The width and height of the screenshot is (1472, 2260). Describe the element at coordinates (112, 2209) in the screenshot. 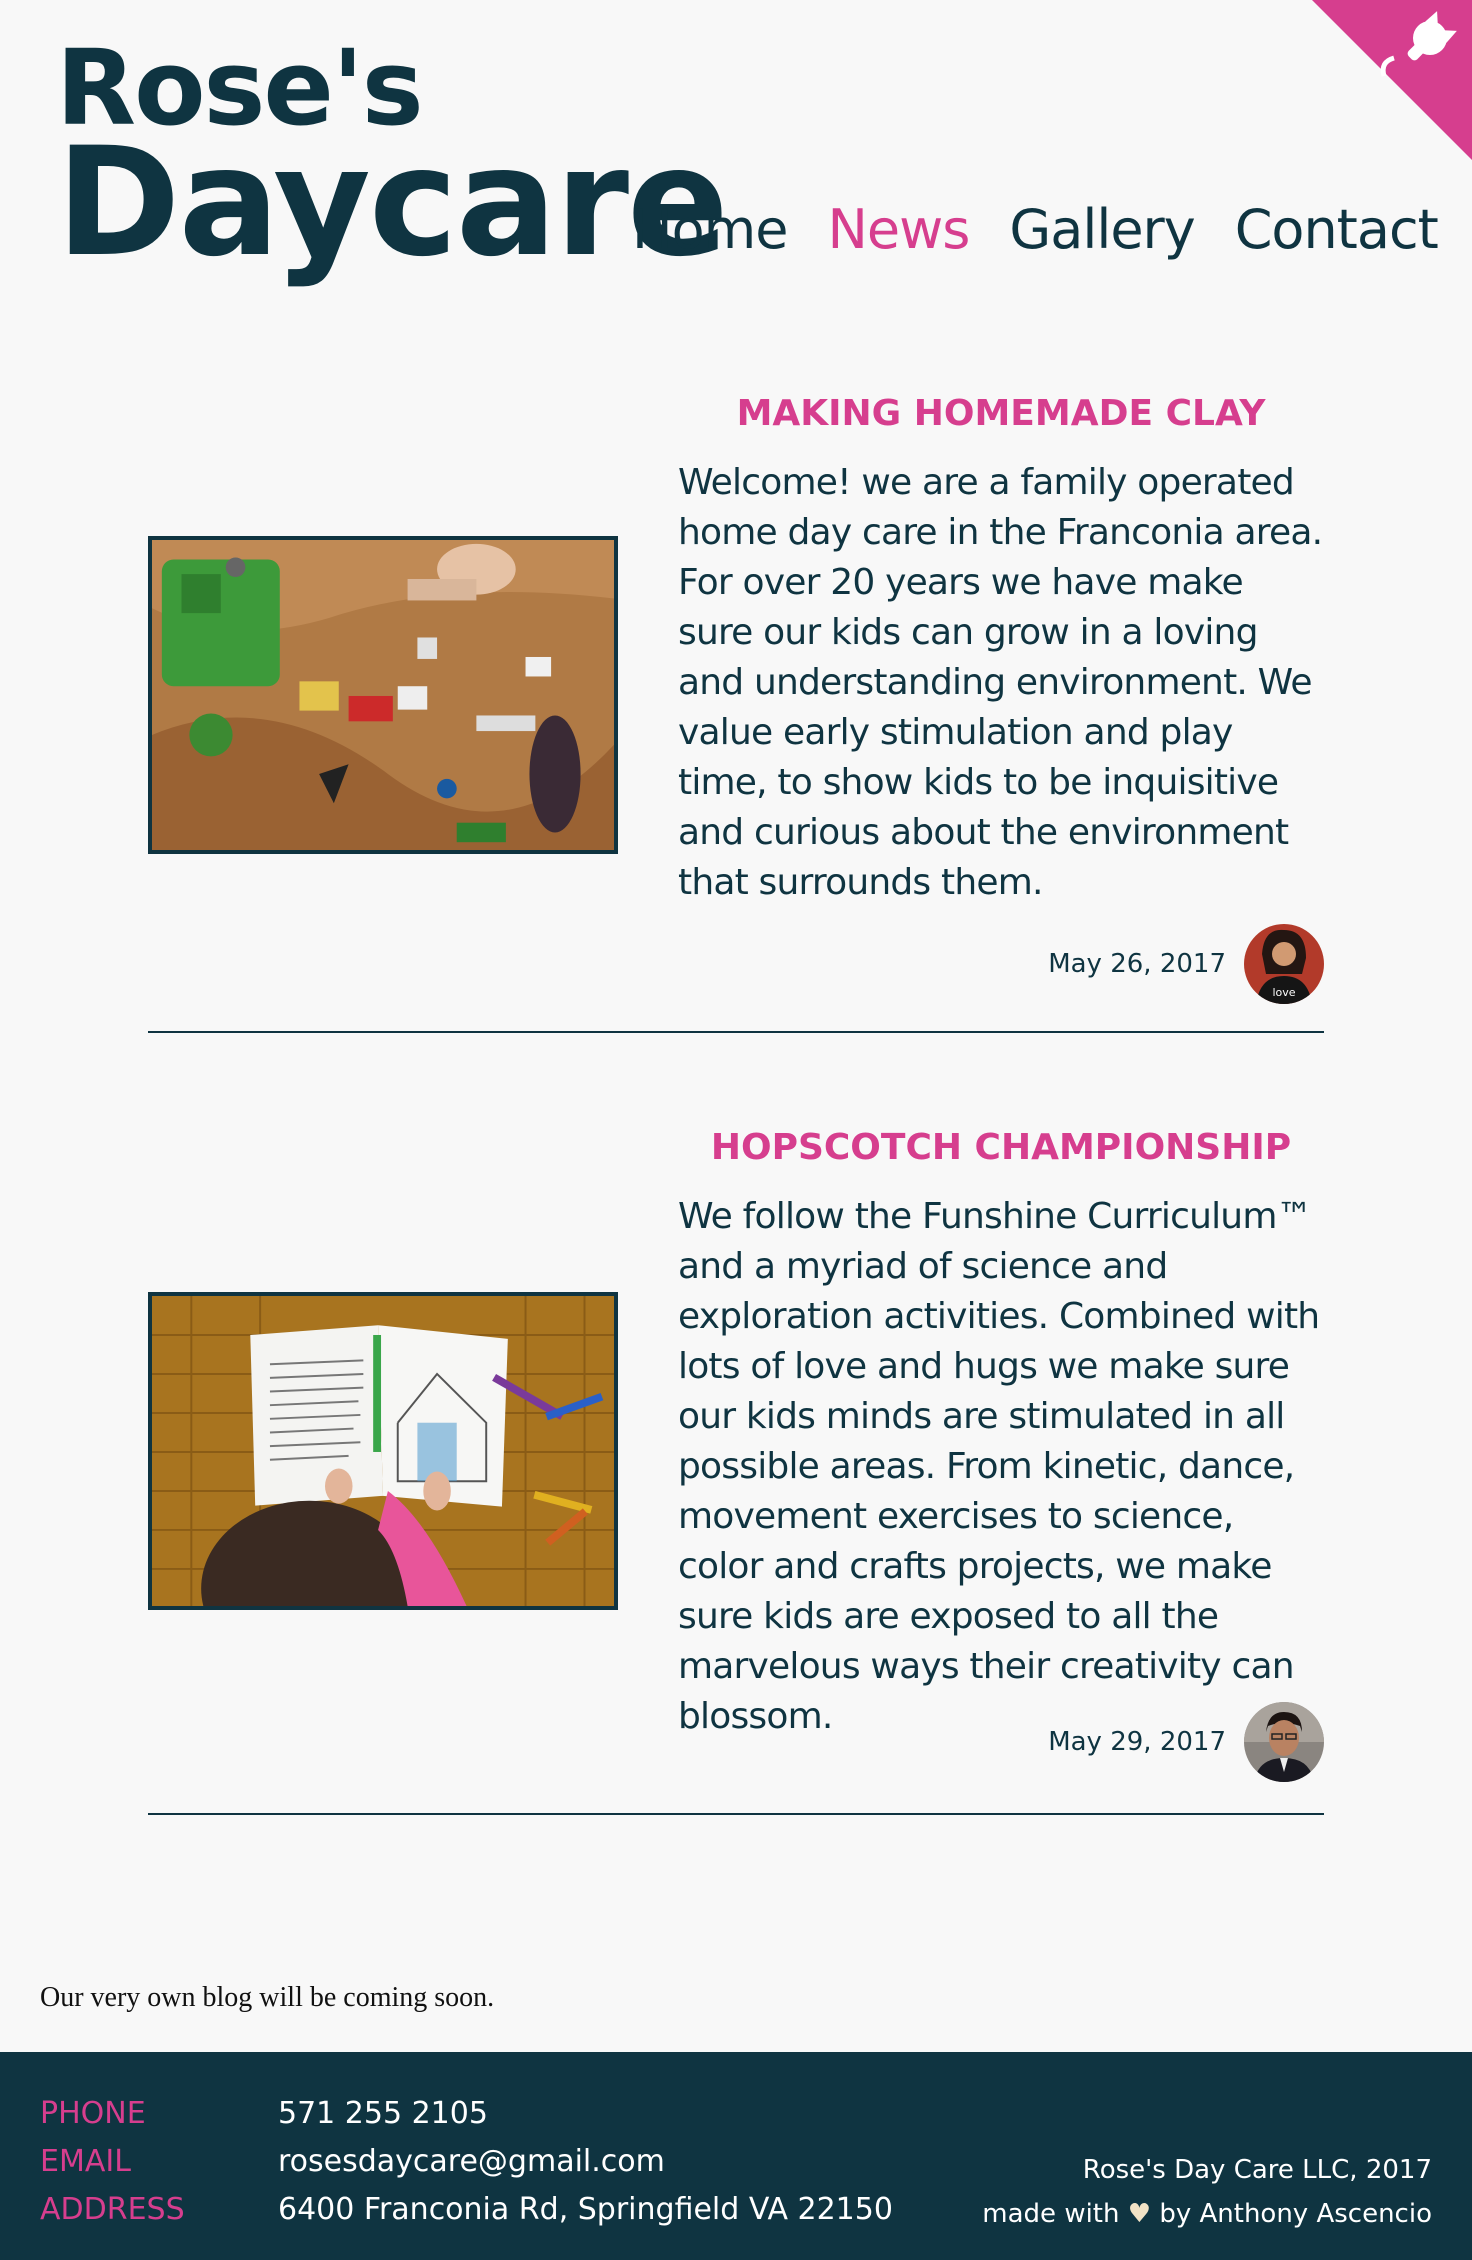

I see `address-label: ADDRESS` at that location.